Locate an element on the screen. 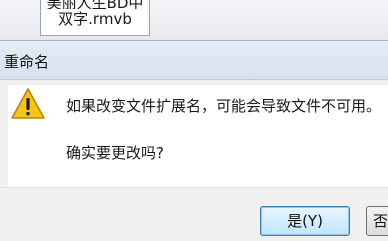 The height and width of the screenshot is (241, 388). file-name-line2: 双字.rmvb is located at coordinates (95, 19).